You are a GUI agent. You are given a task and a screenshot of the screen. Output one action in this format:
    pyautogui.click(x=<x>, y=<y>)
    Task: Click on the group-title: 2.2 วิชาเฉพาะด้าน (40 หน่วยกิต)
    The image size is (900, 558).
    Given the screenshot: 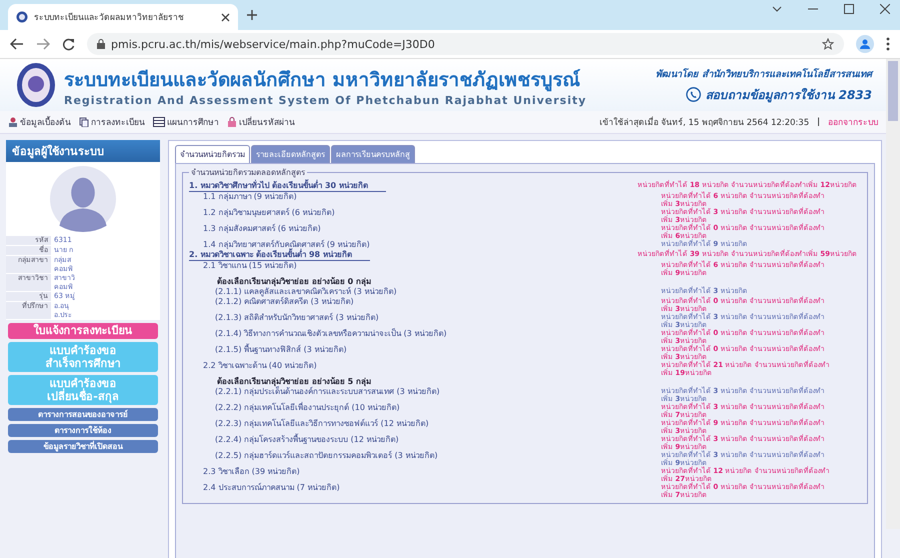 What is the action you would take?
    pyautogui.click(x=260, y=365)
    